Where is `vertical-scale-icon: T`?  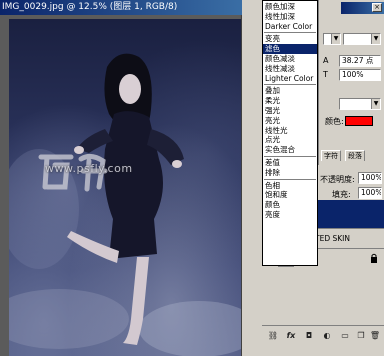 vertical-scale-icon: T is located at coordinates (325, 74).